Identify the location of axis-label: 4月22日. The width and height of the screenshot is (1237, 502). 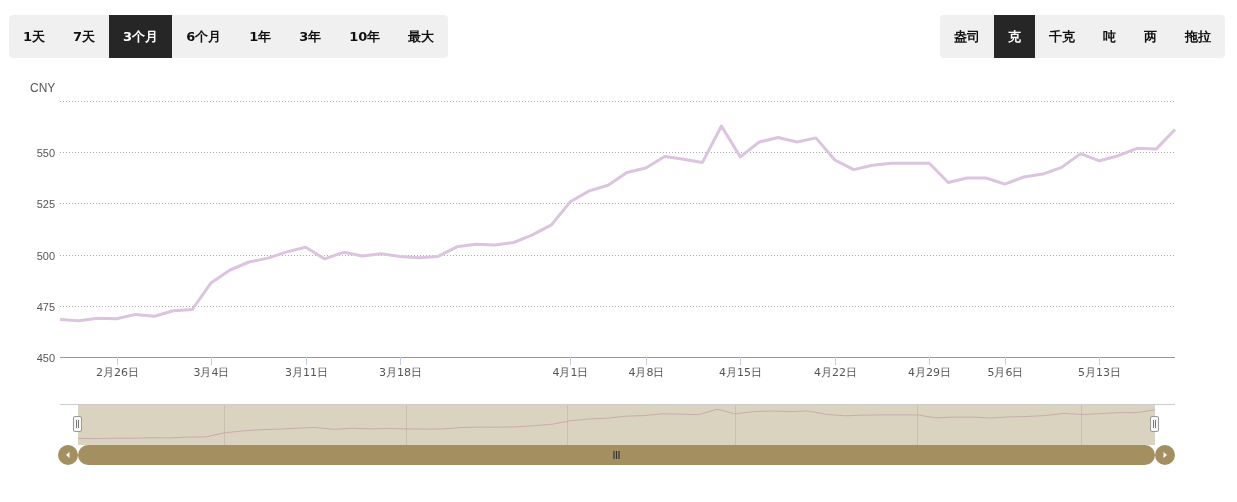
(835, 372).